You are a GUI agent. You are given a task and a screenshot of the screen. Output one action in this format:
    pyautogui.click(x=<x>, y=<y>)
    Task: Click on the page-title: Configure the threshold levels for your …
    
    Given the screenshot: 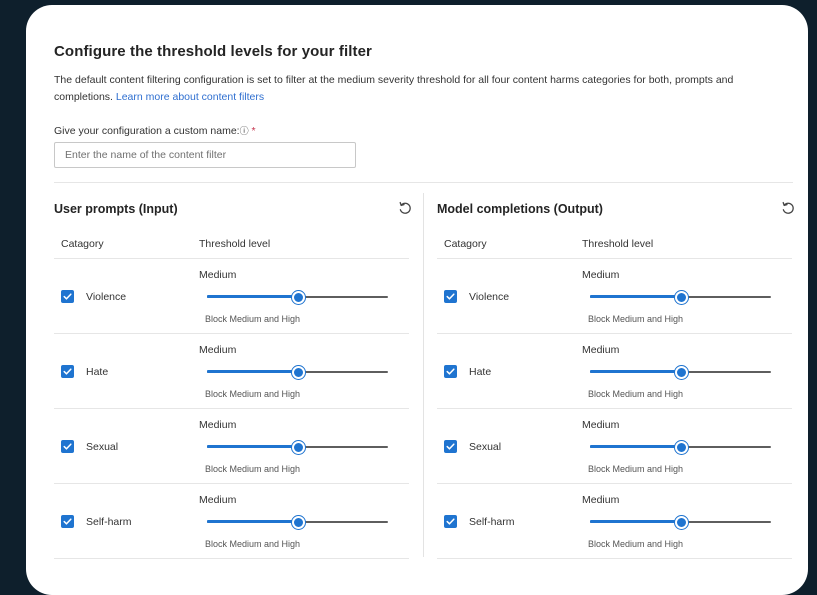 What is the action you would take?
    pyautogui.click(x=213, y=51)
    